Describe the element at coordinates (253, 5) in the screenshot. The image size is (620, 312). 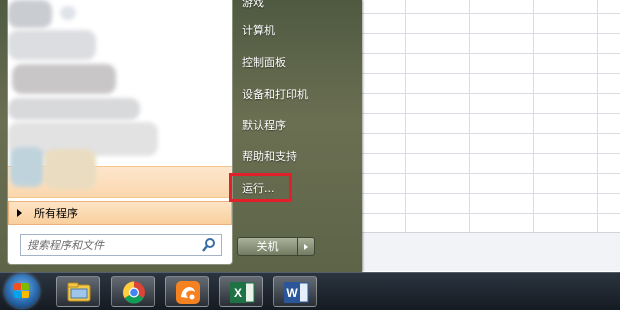
I see `games-item: 游戏` at that location.